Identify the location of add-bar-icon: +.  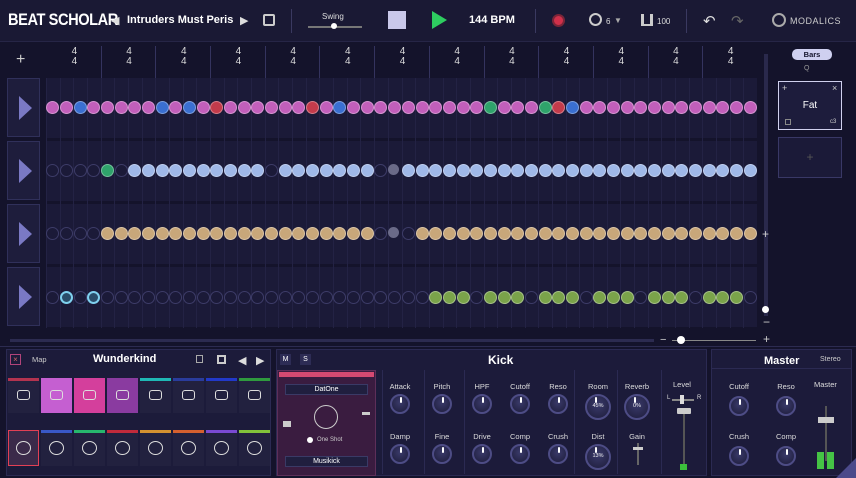
(20, 60).